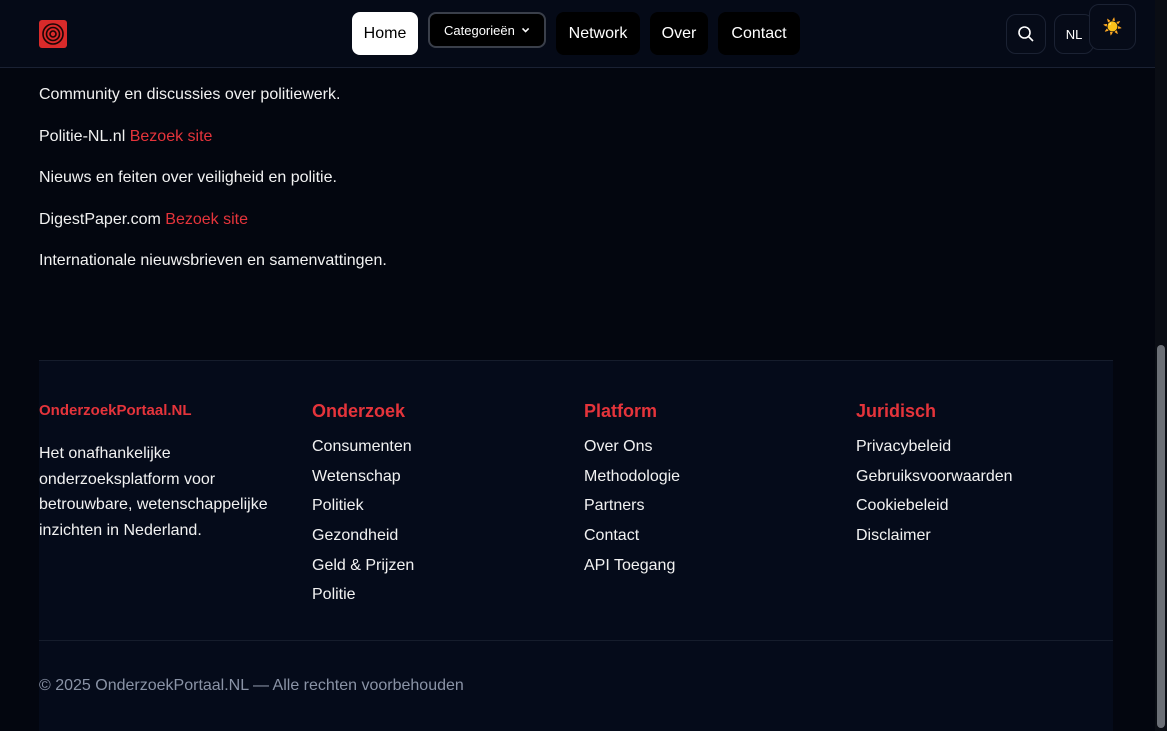  I want to click on page-scrollbar, so click(1161, 365).